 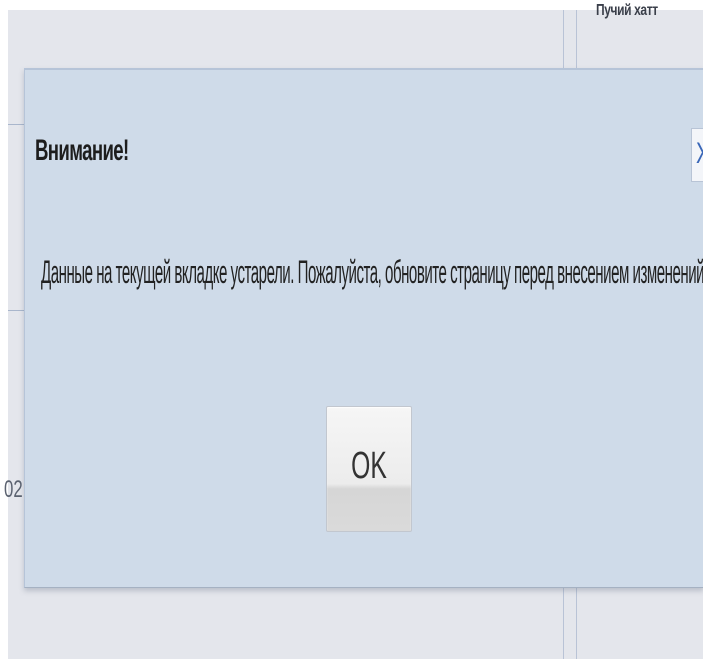 I want to click on ok-button: OK, so click(x=369, y=469).